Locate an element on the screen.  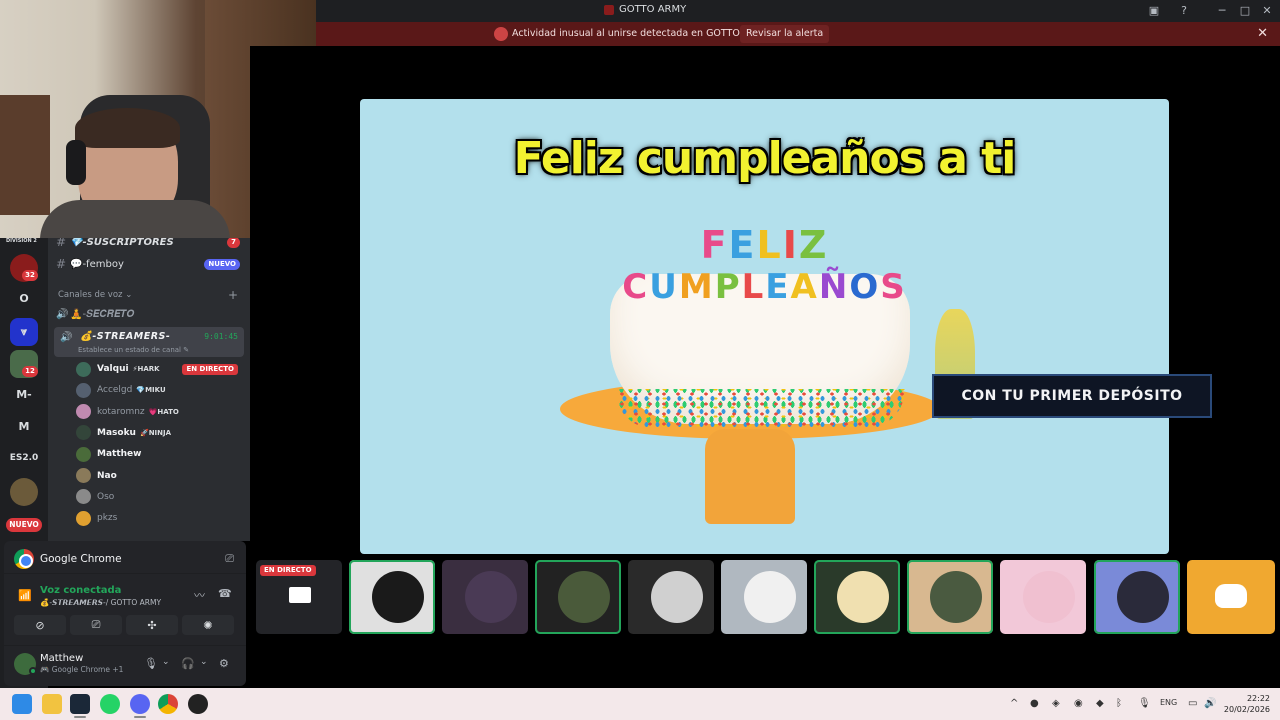
voice-user: kotaromnz 💗HATO is located at coordinates (160, 412).